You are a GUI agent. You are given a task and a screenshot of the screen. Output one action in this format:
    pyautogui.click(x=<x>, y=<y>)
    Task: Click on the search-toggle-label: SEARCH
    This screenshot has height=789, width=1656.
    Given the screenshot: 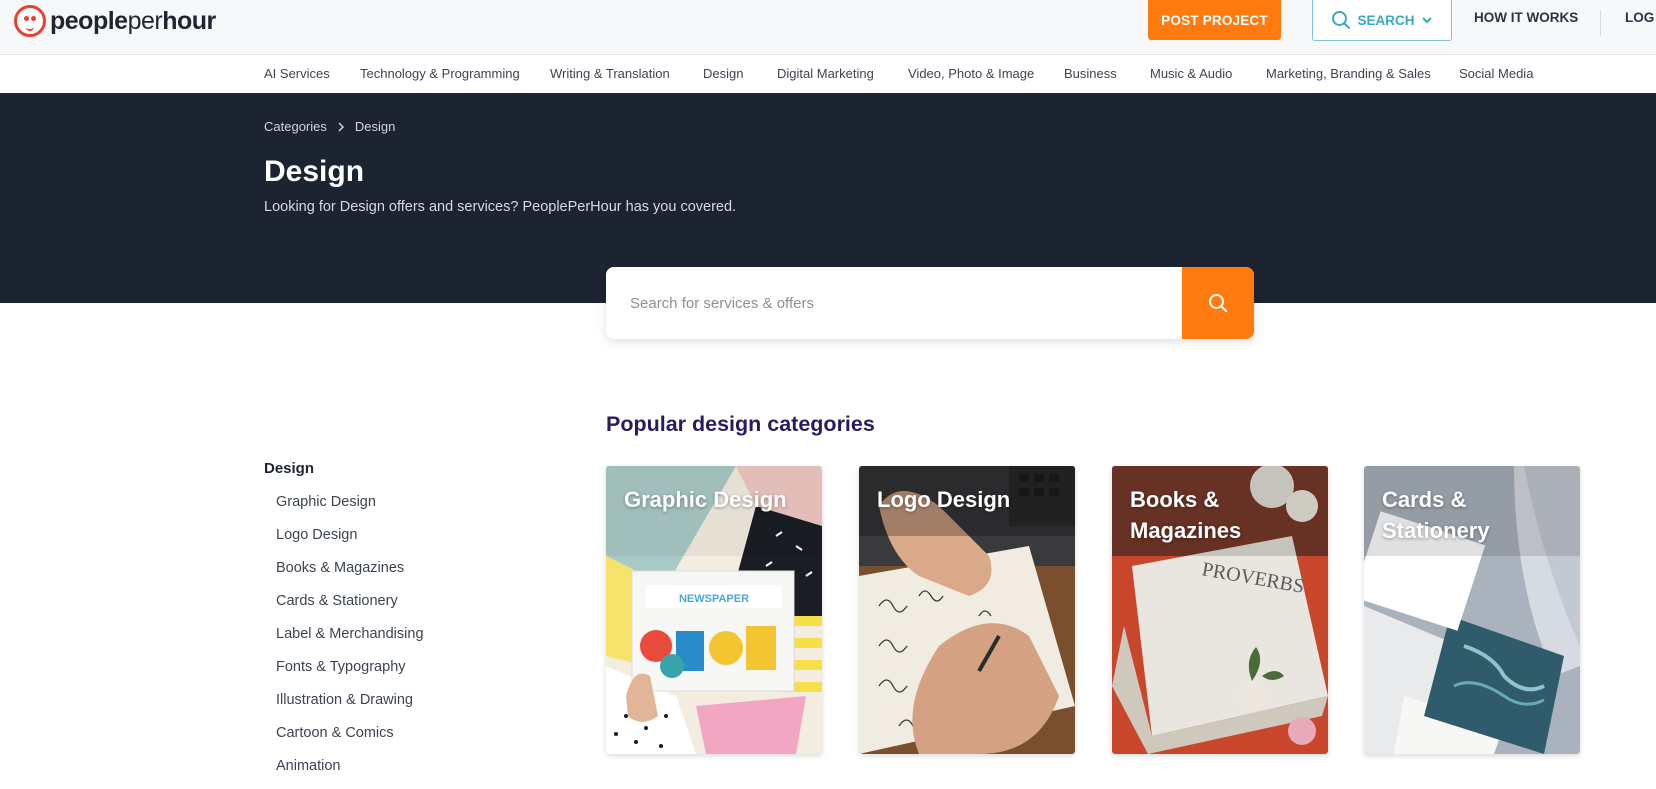 What is the action you would take?
    pyautogui.click(x=1386, y=20)
    